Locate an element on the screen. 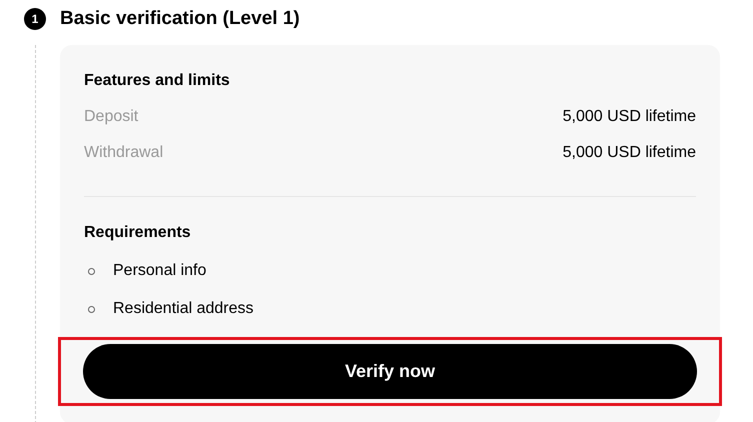 Image resolution: width=753 pixels, height=422 pixels. requirement-item: Residential address is located at coordinates (183, 309).